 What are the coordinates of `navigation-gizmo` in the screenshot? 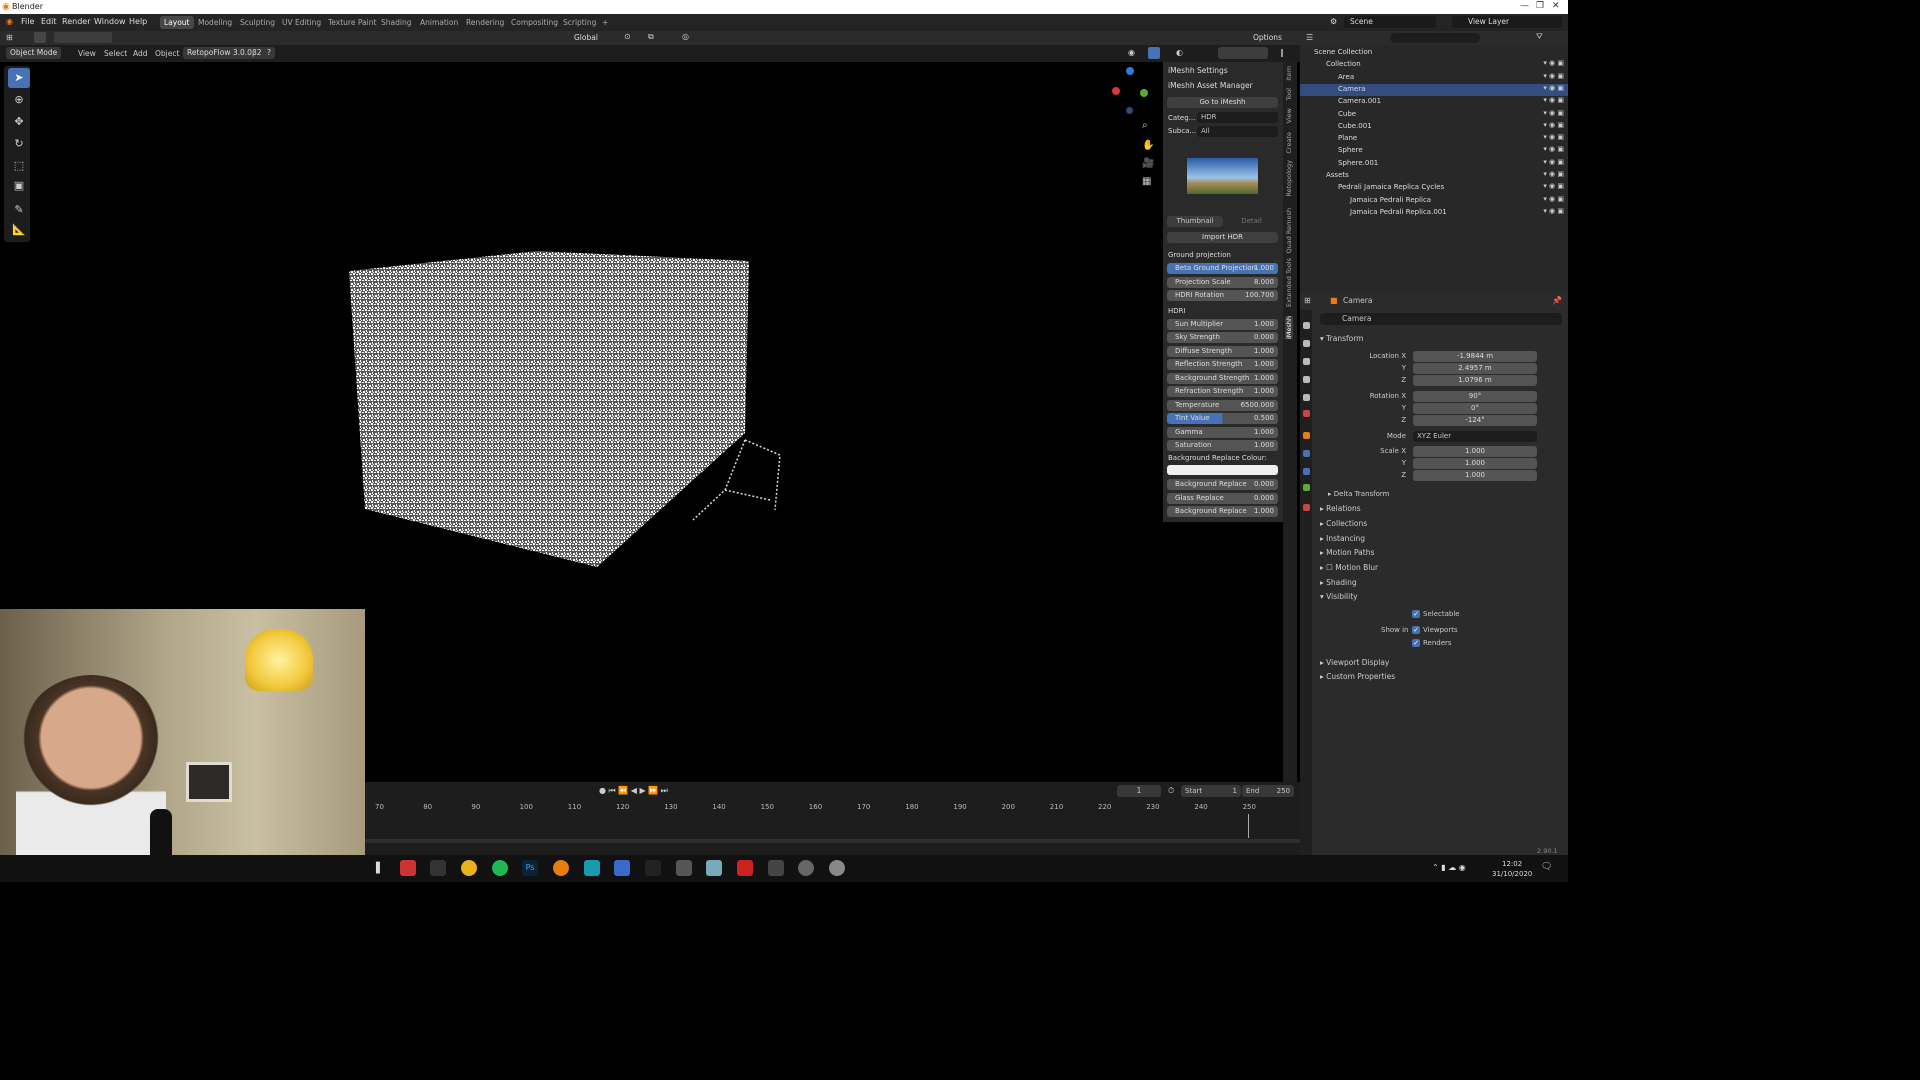 It's located at (1131, 91).